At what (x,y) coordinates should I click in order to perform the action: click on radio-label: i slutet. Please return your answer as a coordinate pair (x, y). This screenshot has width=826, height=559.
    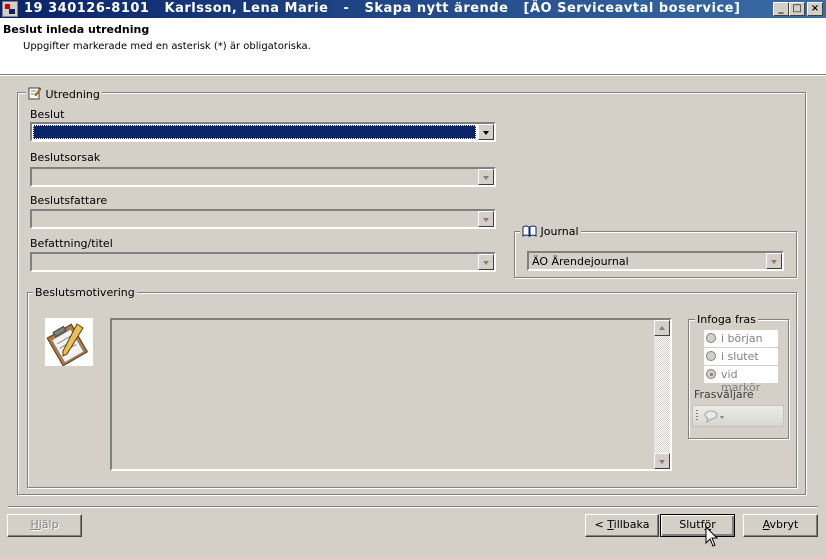
    Looking at the image, I should click on (740, 356).